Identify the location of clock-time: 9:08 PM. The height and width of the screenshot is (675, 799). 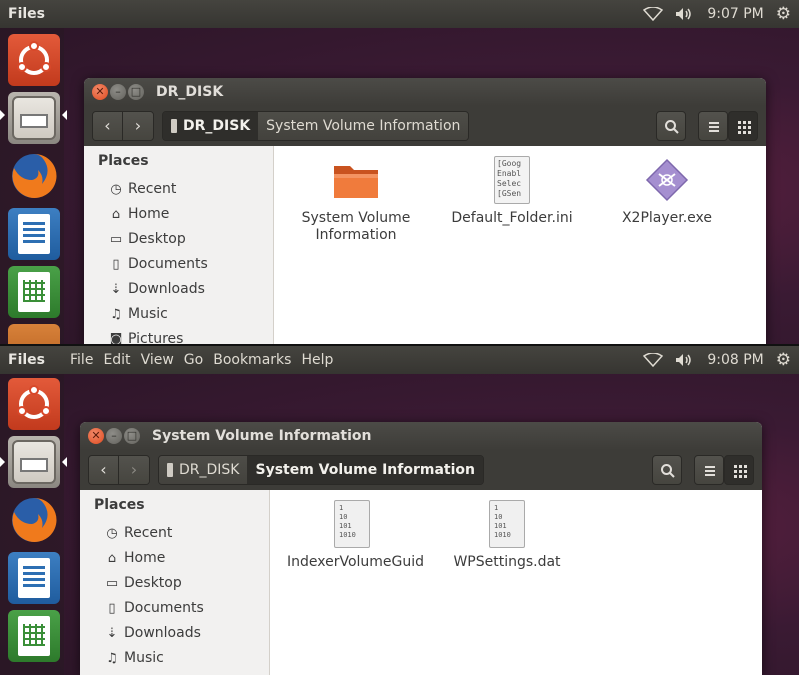
(735, 360).